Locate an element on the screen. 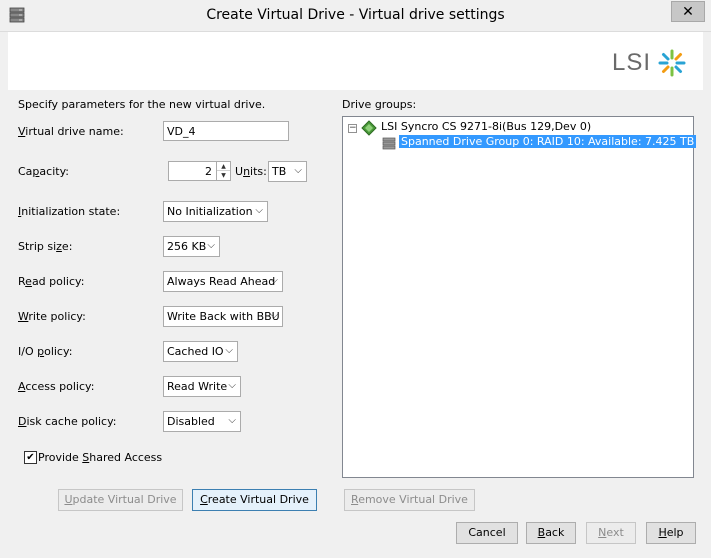 The width and height of the screenshot is (711, 558). units-select: TB ⌵ is located at coordinates (287, 171).